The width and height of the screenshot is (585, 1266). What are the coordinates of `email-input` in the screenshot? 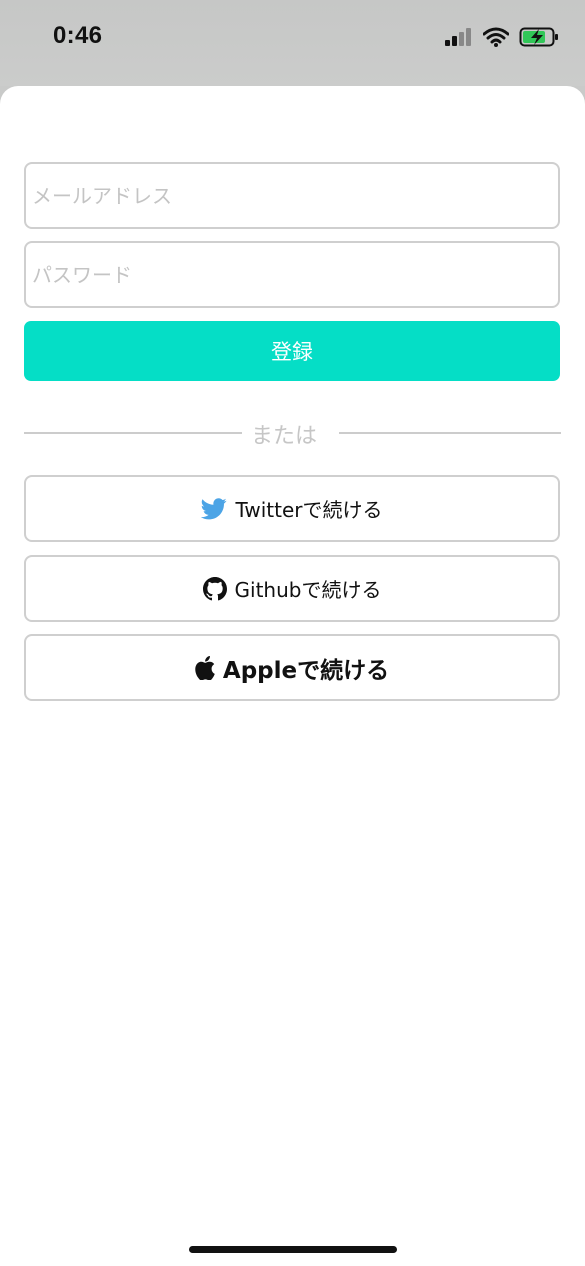 It's located at (292, 195).